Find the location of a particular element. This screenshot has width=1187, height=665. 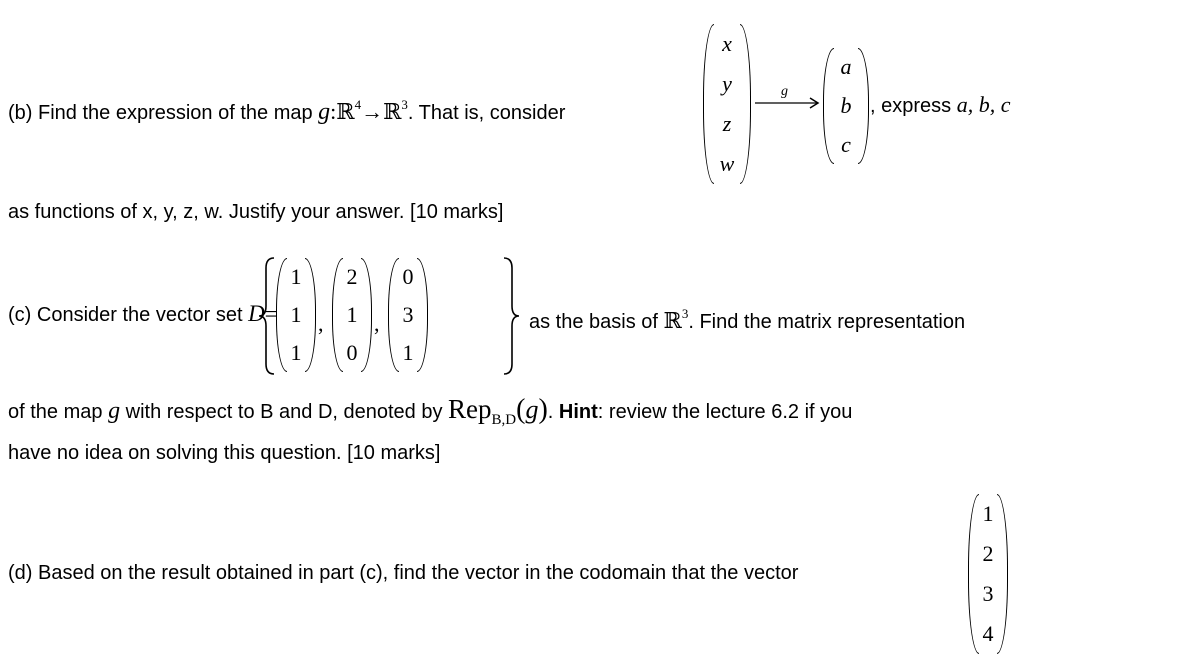

part-b-express: , express a, b, c is located at coordinates (940, 105).